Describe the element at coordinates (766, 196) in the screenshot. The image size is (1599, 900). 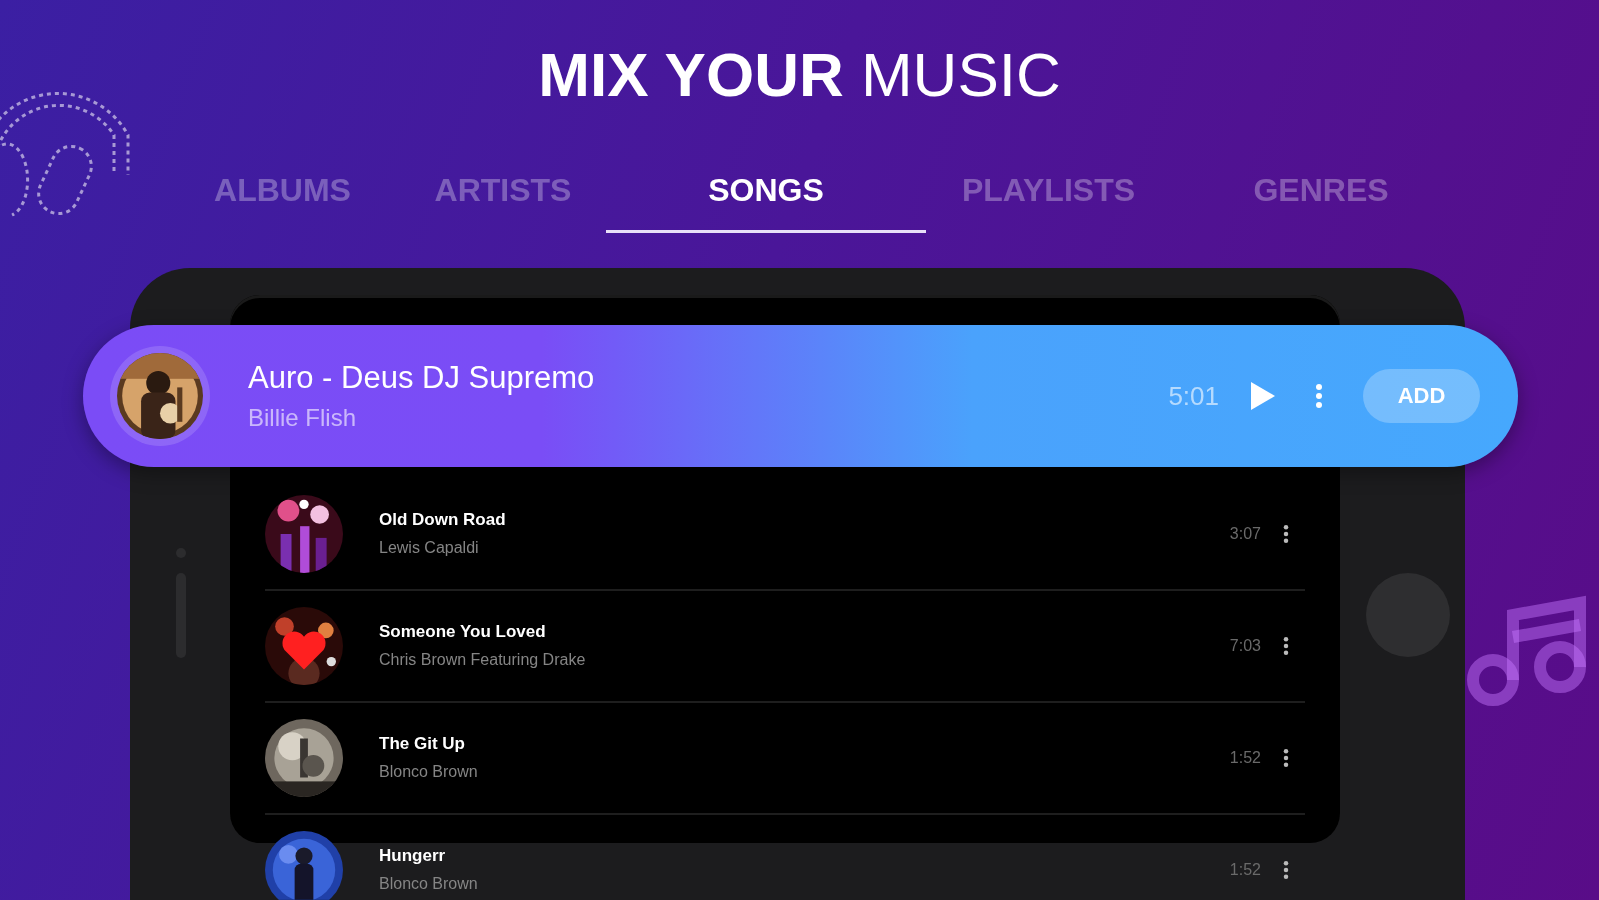
I see `tab: SONGS` at that location.